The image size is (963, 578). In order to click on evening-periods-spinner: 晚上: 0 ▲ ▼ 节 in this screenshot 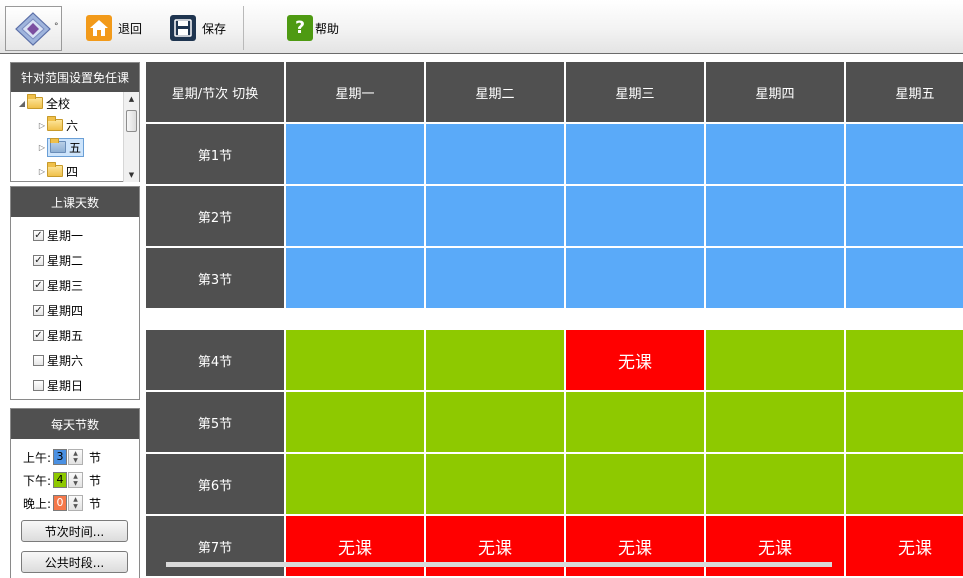, I will do `click(62, 503)`.